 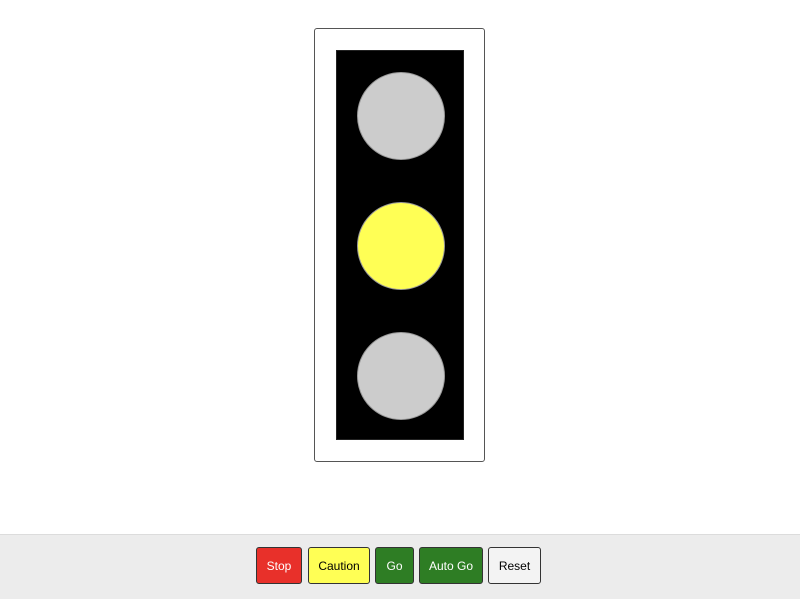 I want to click on control-toolbar: Stop Caution Go Auto Go Reset, so click(x=400, y=566).